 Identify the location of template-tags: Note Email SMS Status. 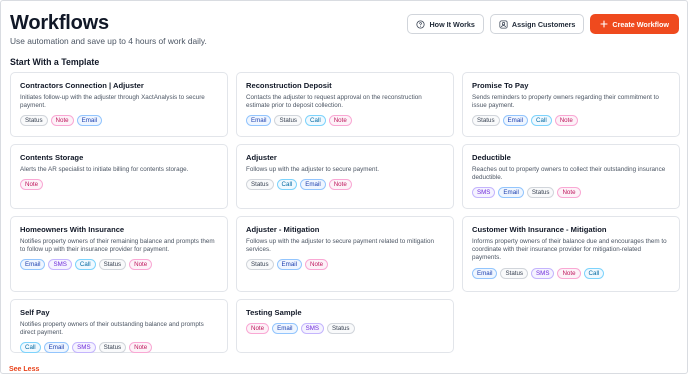
(345, 328).